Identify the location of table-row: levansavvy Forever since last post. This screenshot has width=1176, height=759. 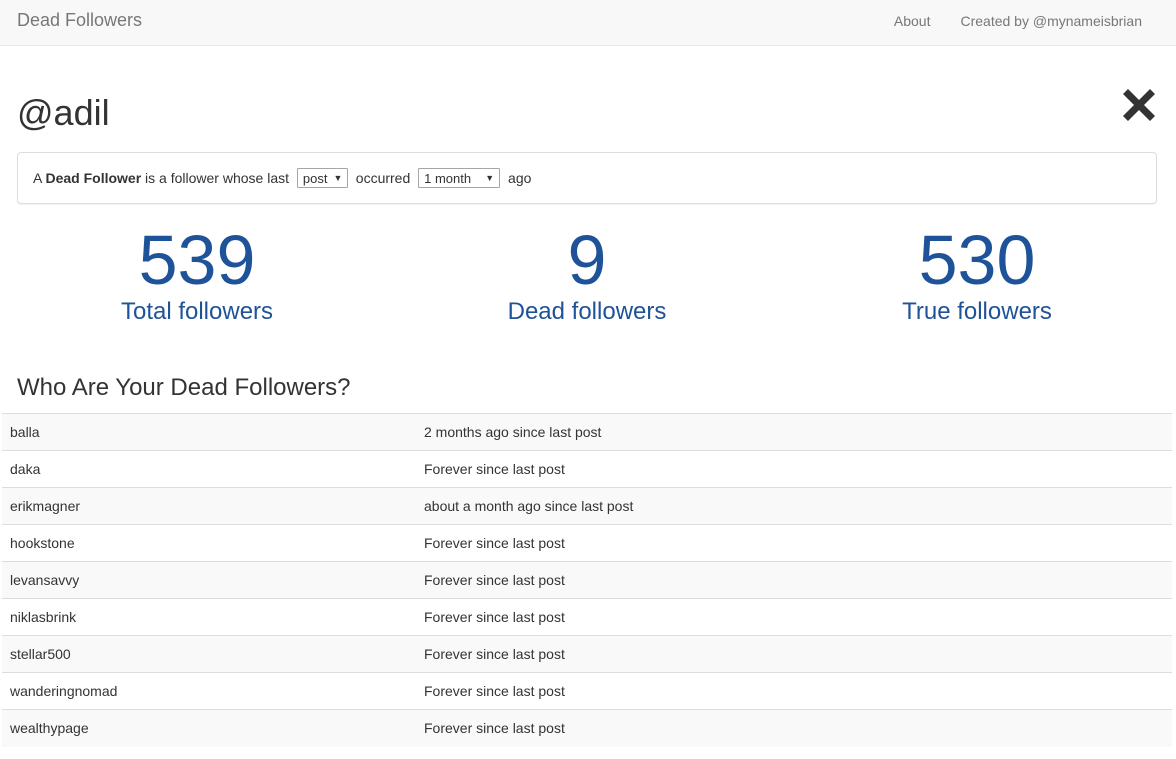
(587, 580).